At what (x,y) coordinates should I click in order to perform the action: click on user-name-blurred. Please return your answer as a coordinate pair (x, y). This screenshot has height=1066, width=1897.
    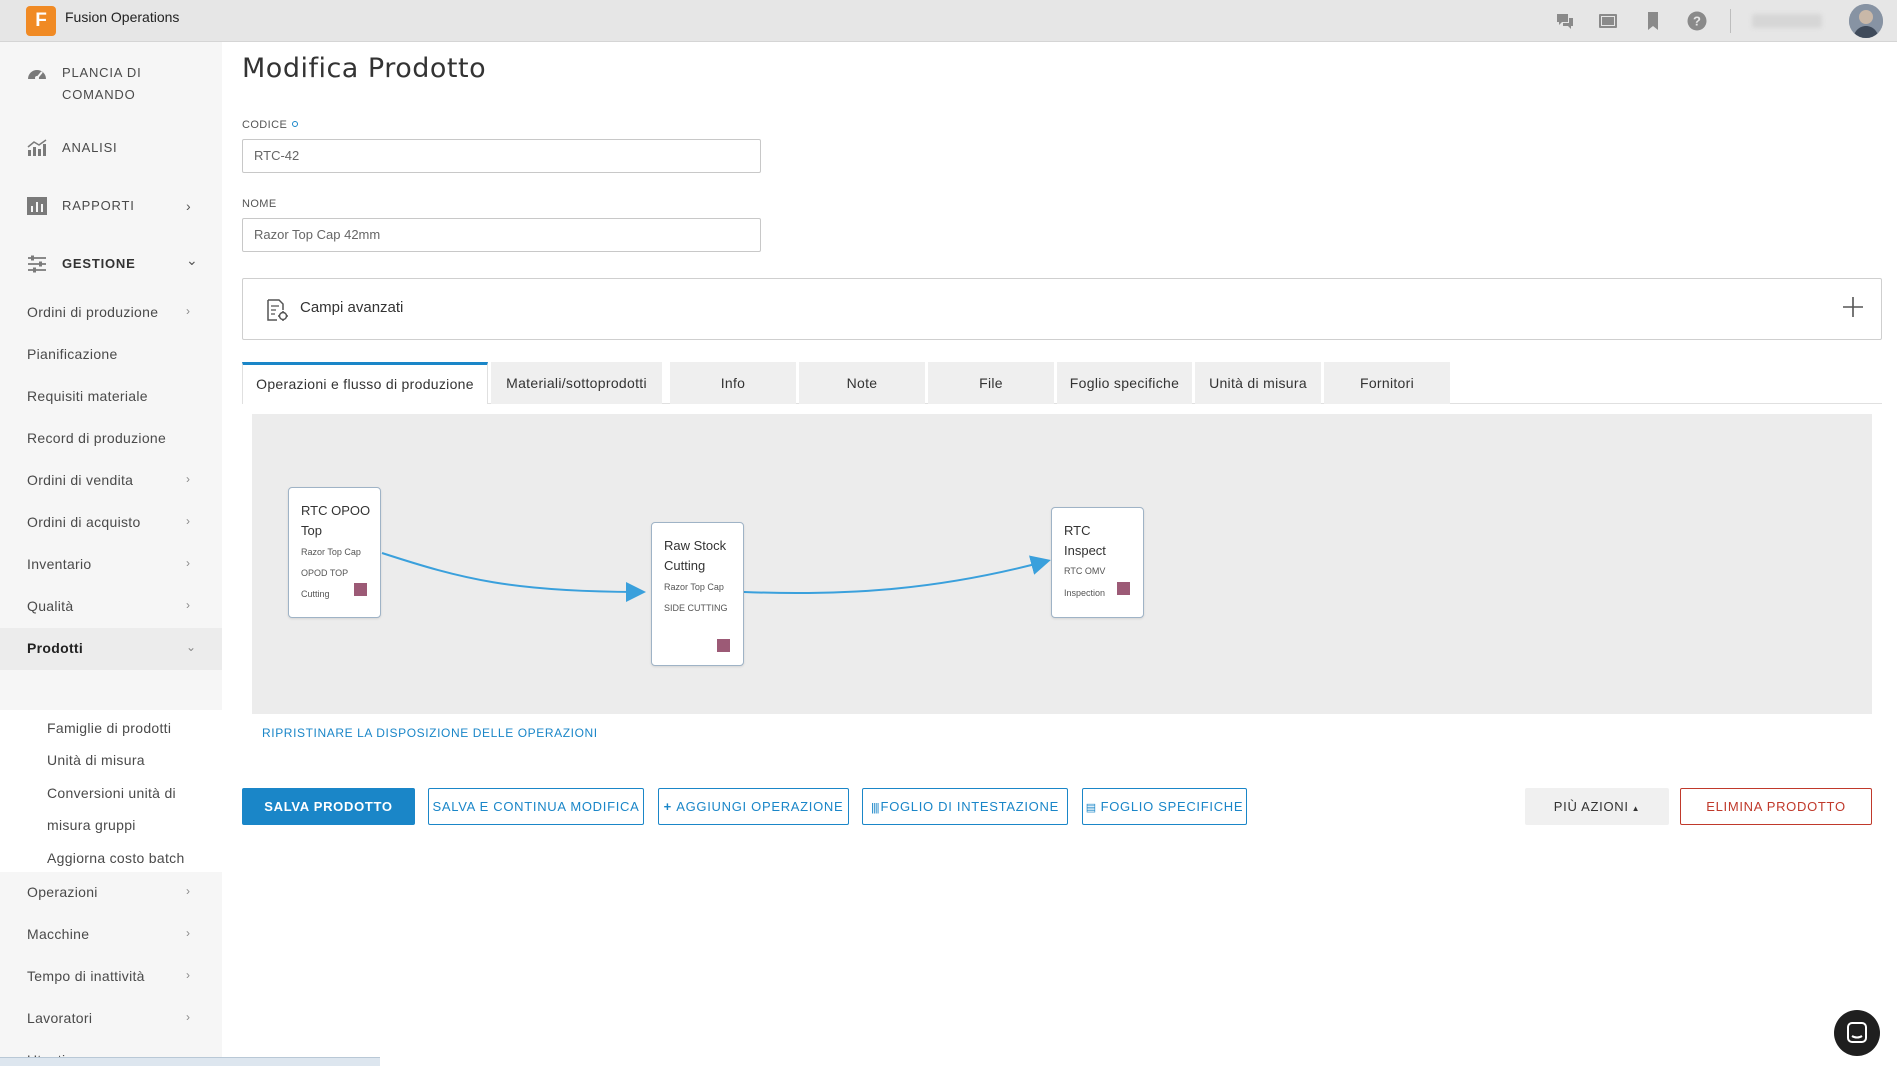
    Looking at the image, I should click on (1787, 21).